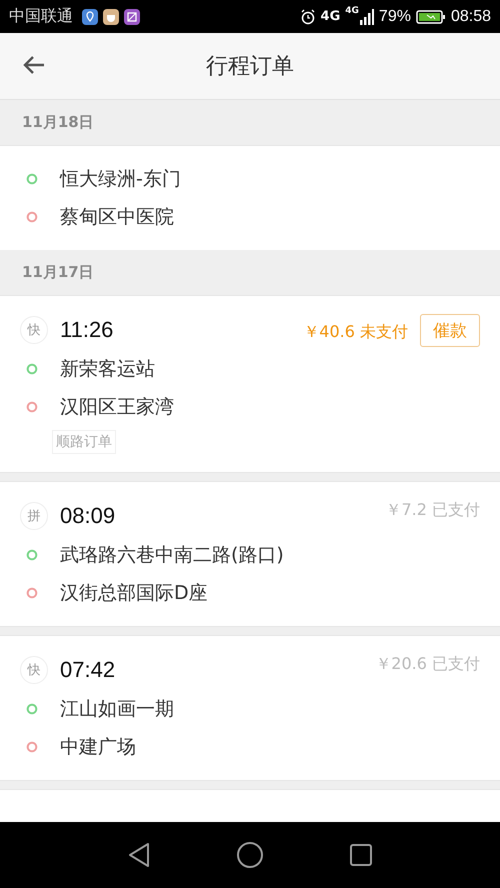 This screenshot has height=888, width=500. I want to click on price-status: ￥20.6 已支付, so click(427, 664).